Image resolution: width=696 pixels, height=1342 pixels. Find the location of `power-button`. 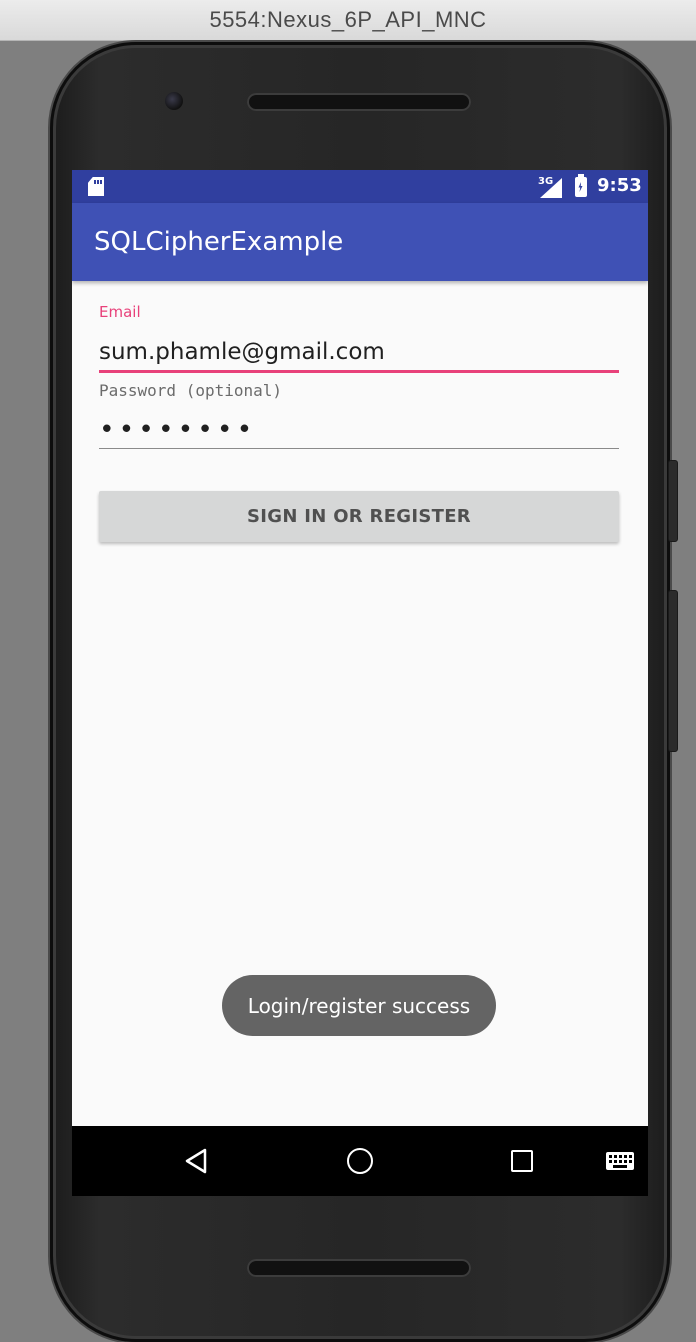

power-button is located at coordinates (673, 501).